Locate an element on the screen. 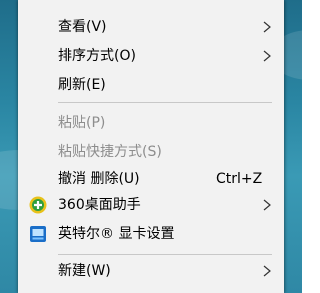 The width and height of the screenshot is (320, 293). menu-item-label: 排序方式(O) is located at coordinates (97, 56).